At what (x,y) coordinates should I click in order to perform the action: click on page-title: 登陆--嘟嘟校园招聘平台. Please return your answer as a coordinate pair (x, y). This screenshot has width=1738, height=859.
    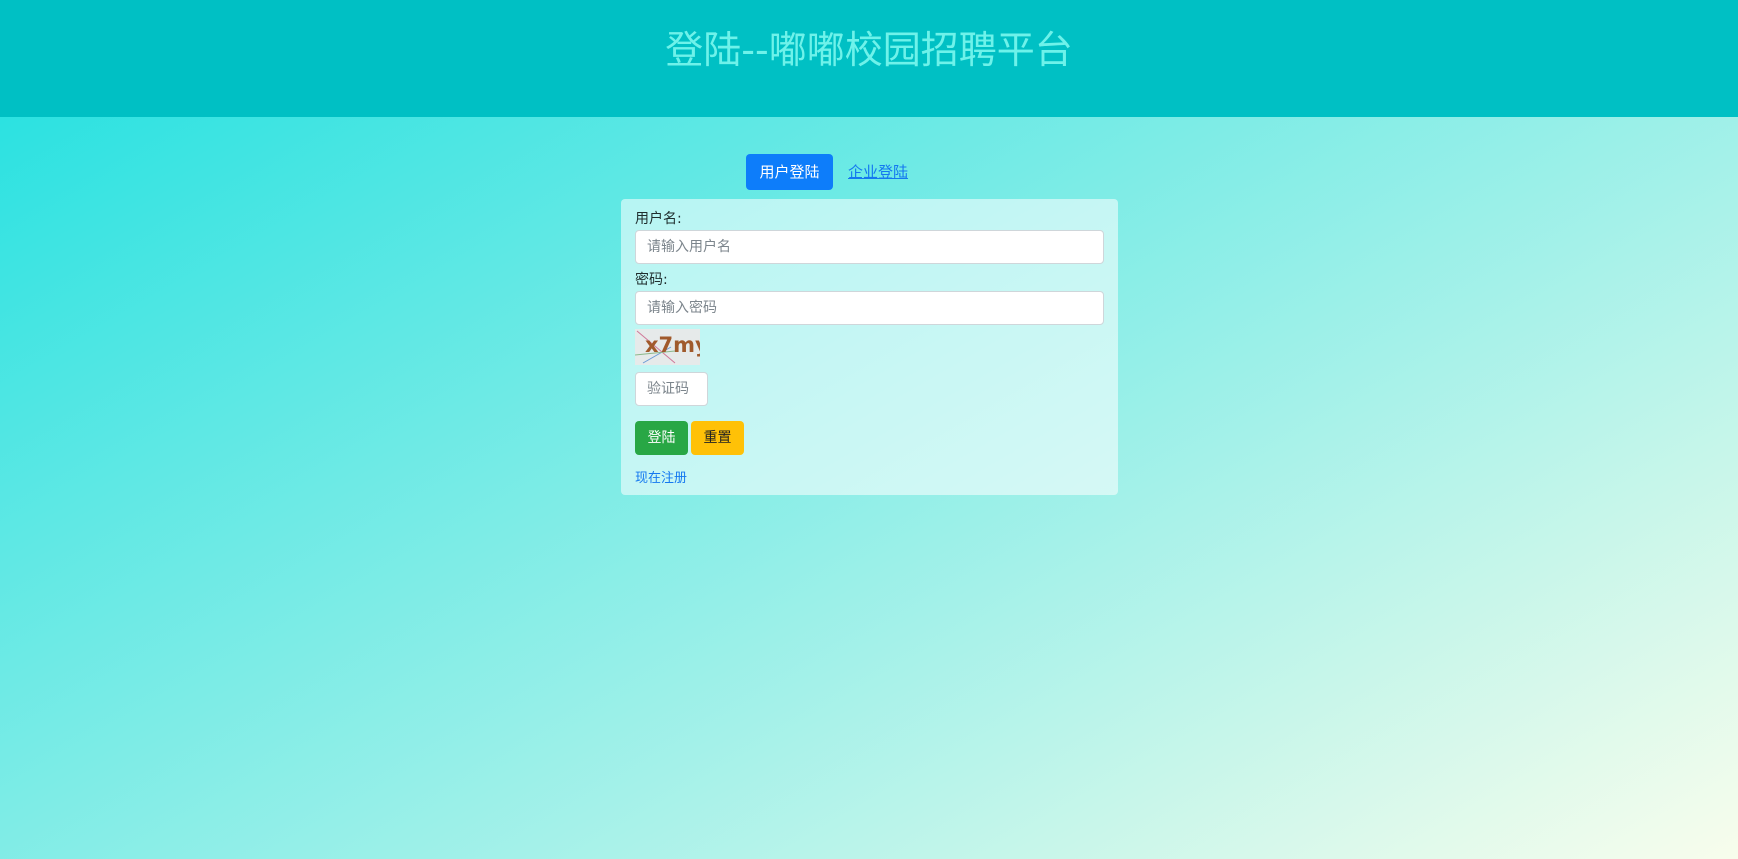
    Looking at the image, I should click on (869, 50).